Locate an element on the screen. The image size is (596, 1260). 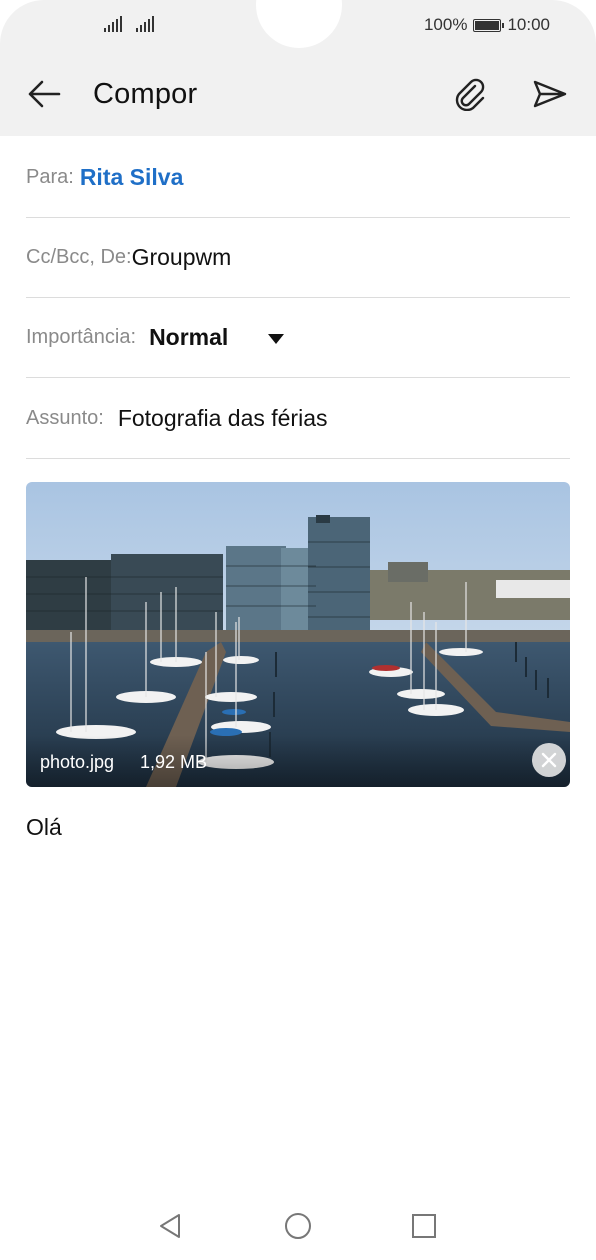
importance-select: Normal is located at coordinates (188, 337).